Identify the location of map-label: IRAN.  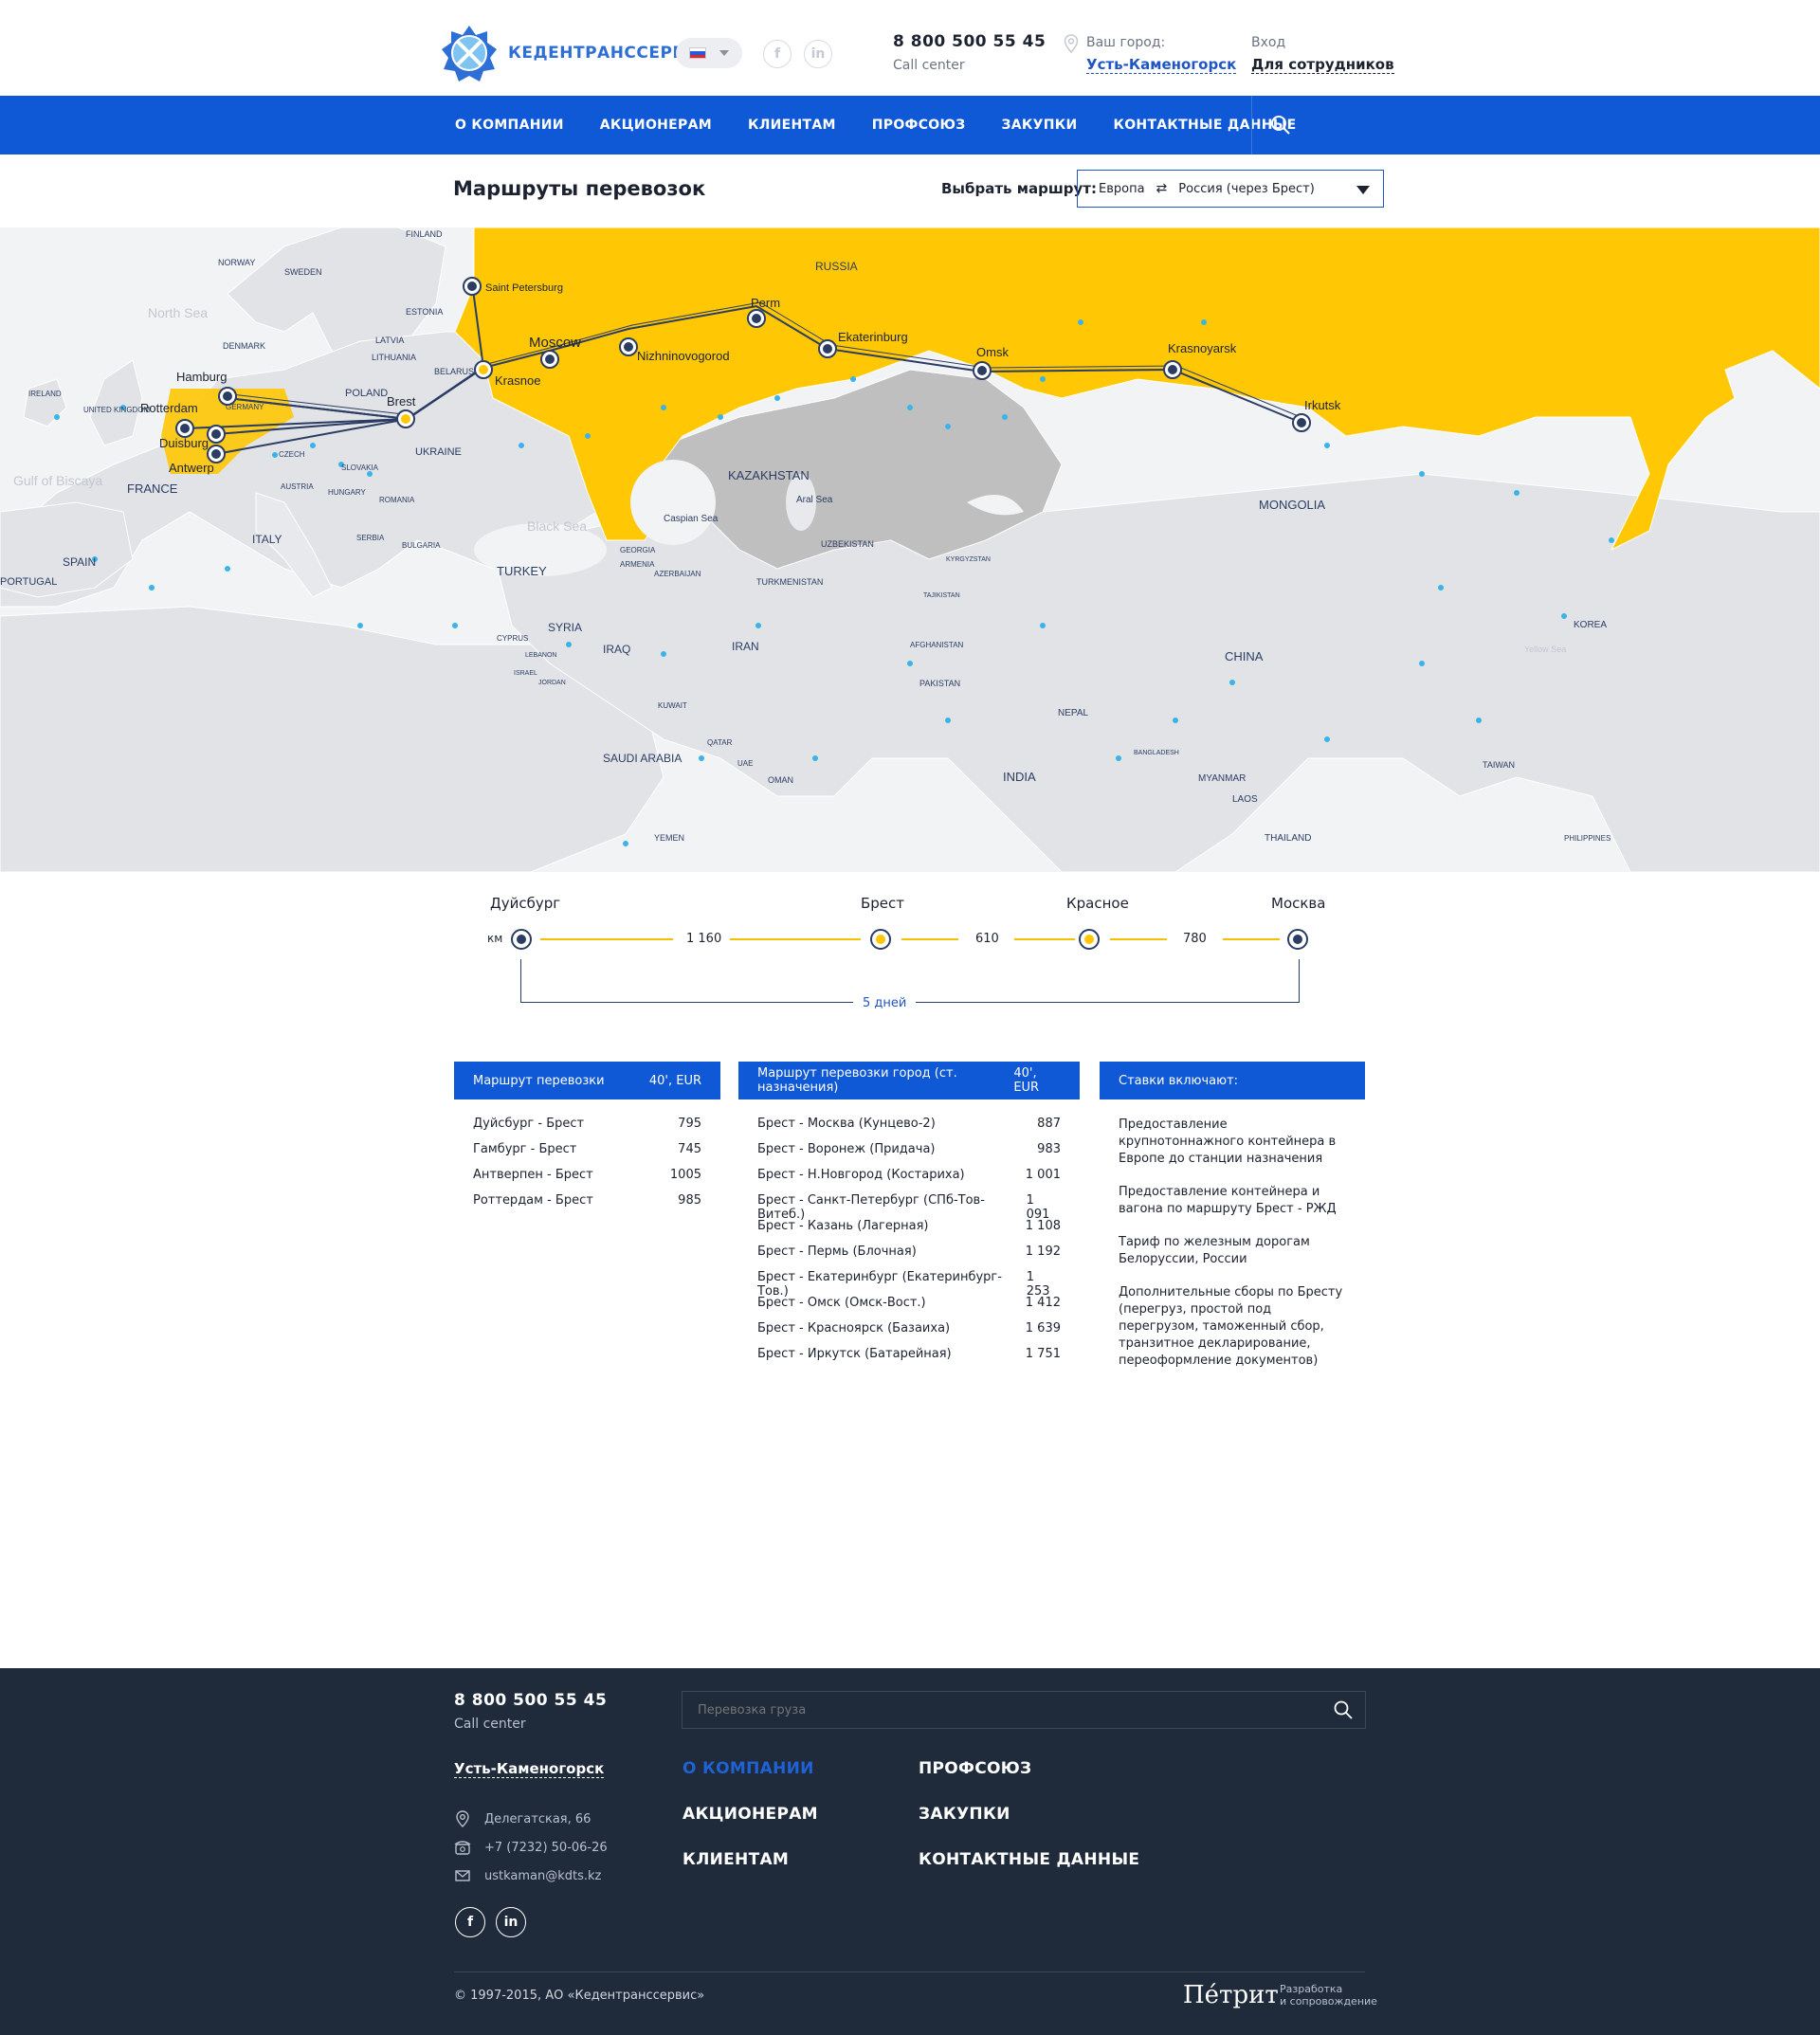
(745, 646).